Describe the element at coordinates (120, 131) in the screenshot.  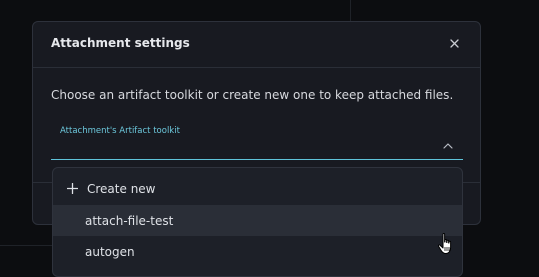
I see `field-label: Attachment's Artifact toolkit` at that location.